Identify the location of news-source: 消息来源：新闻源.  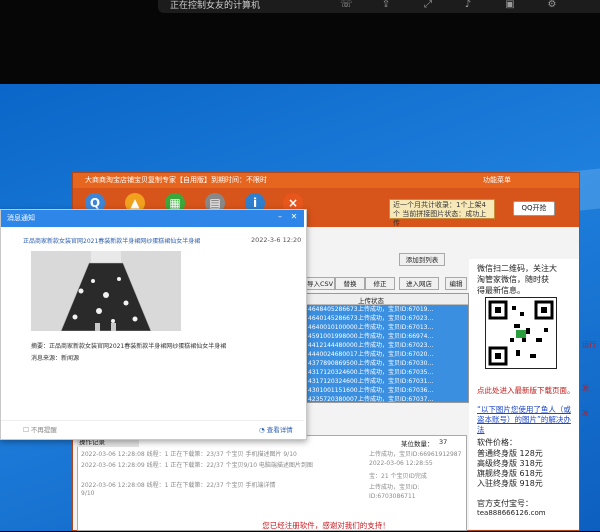
(55, 358).